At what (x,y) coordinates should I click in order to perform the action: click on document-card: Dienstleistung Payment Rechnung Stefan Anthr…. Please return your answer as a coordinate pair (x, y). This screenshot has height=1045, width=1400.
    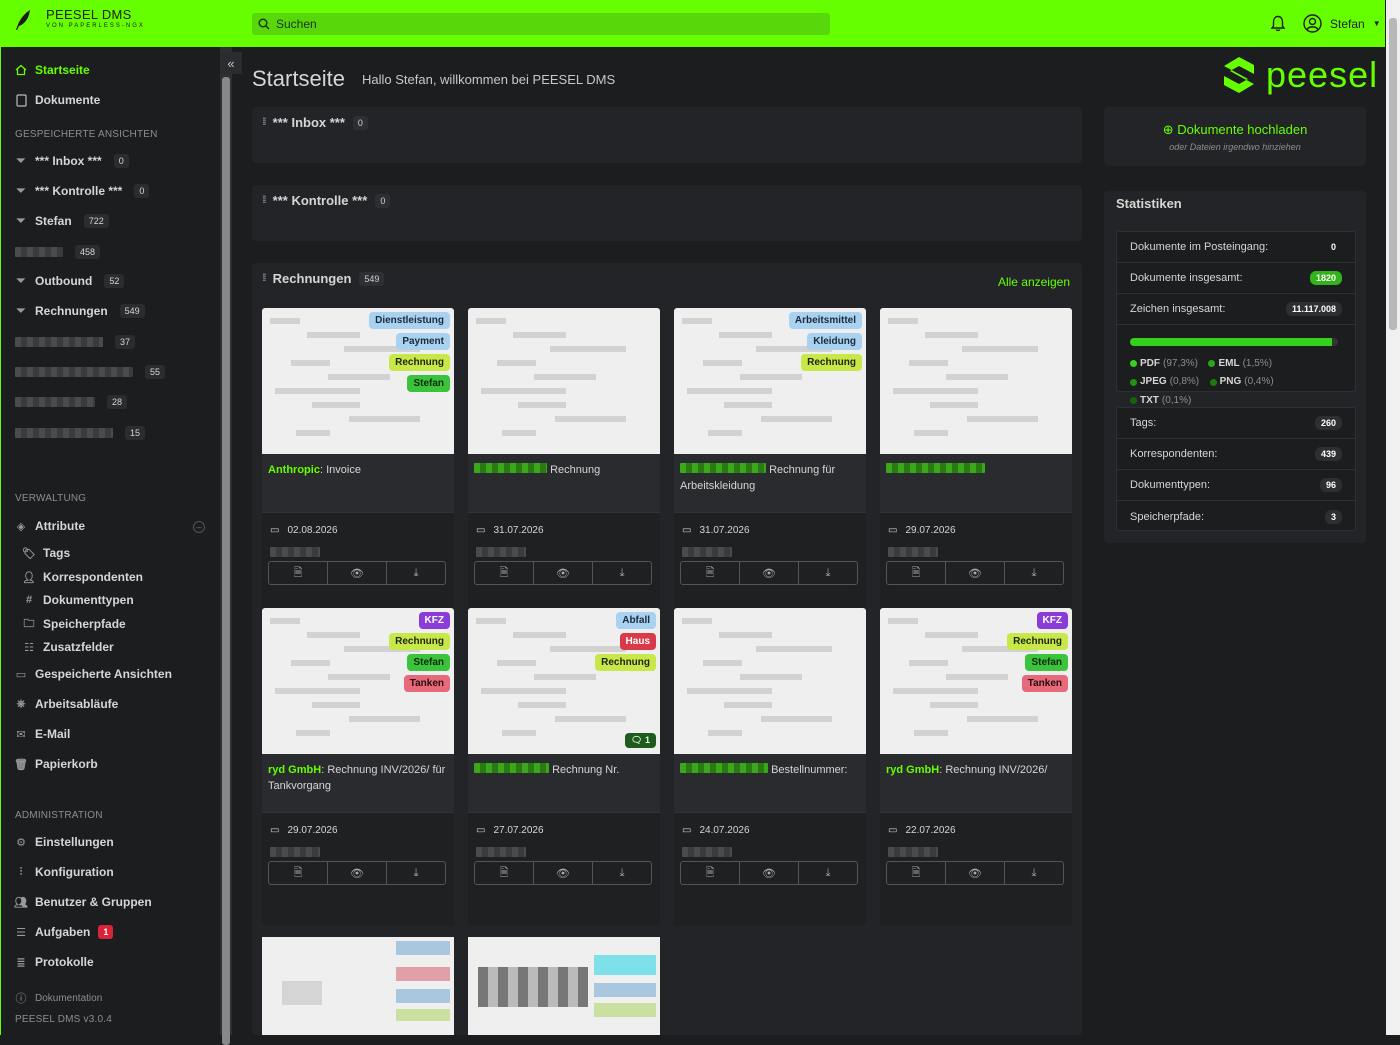
    Looking at the image, I should click on (358, 467).